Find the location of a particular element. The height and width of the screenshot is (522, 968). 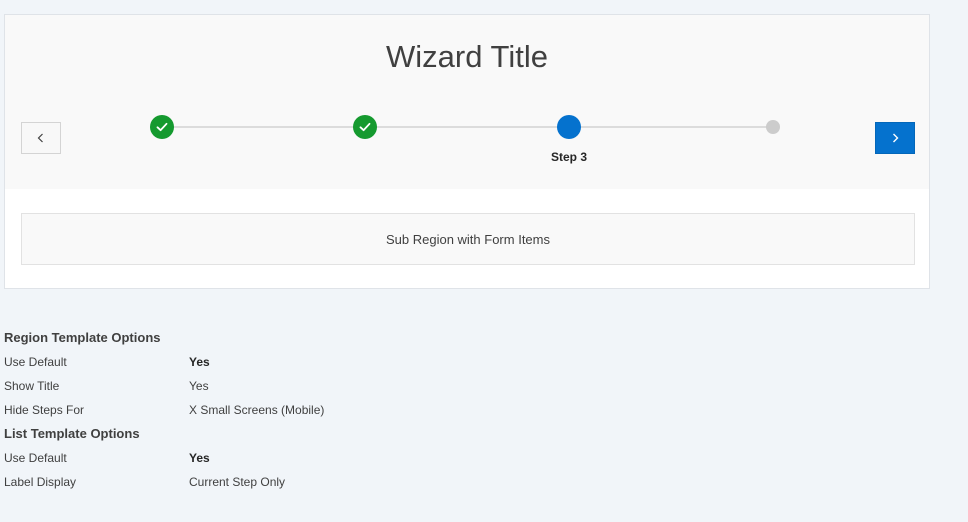

region-options-heading: Region Template Options is located at coordinates (82, 337).